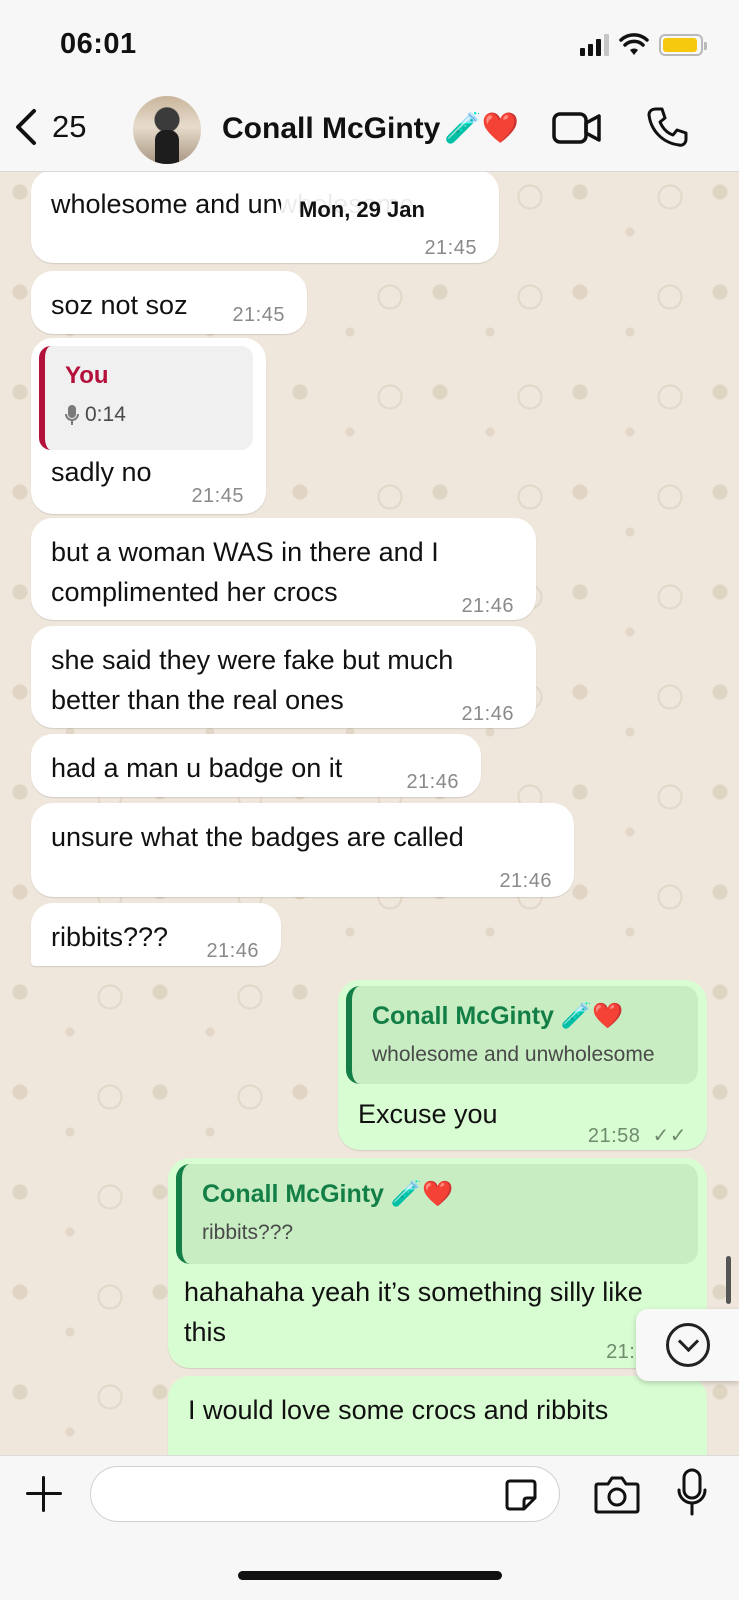 This screenshot has width=739, height=1600. I want to click on message-text: sadly no, so click(101, 472).